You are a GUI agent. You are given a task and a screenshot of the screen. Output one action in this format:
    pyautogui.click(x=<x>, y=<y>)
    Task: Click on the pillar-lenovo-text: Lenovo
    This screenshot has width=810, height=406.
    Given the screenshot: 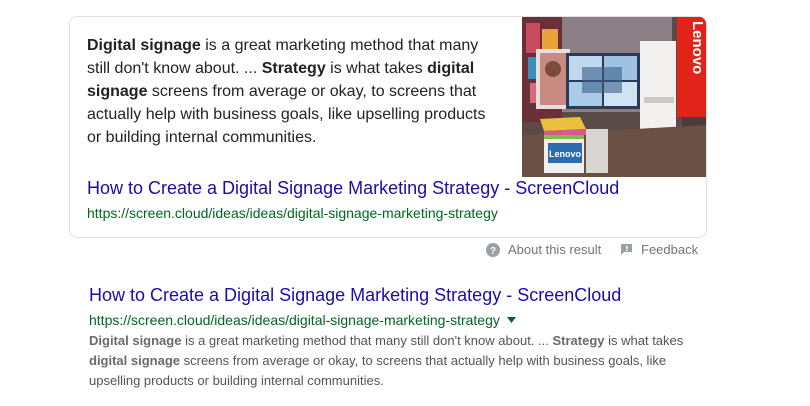 What is the action you would take?
    pyautogui.click(x=697, y=47)
    